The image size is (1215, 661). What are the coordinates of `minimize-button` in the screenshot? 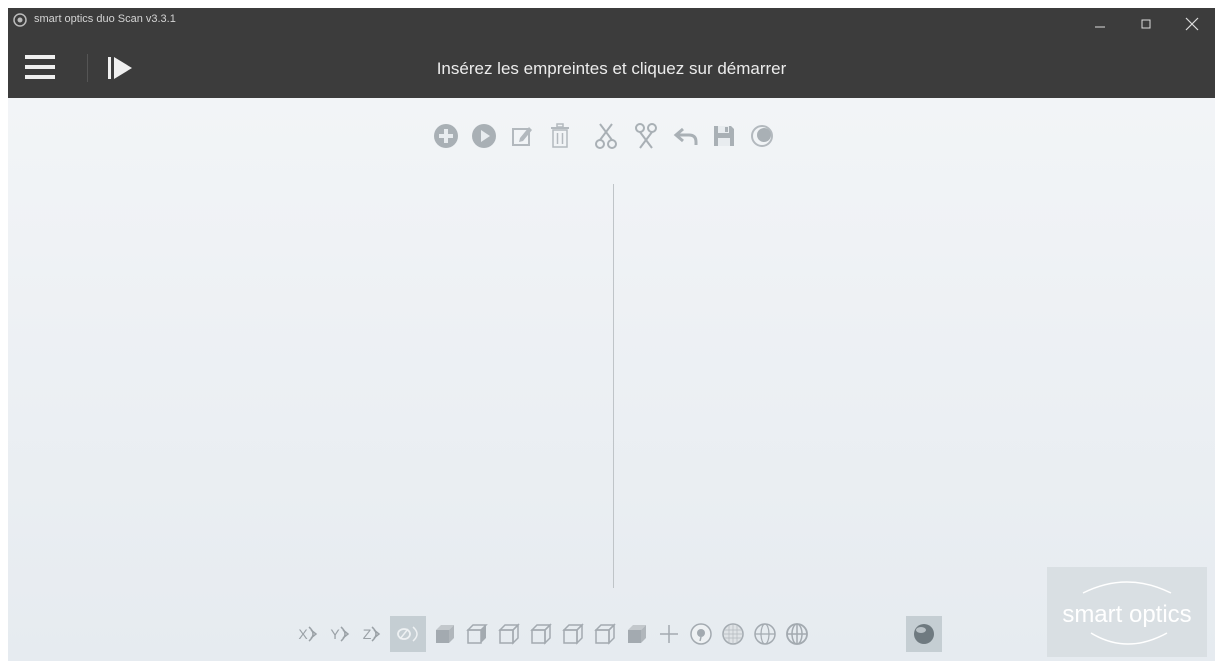 It's located at (1100, 24).